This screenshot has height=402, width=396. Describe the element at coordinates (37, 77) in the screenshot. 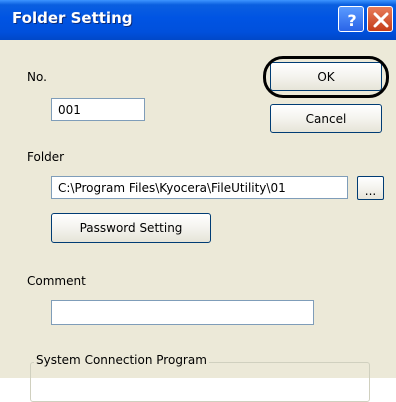

I see `no-label: No.` at that location.